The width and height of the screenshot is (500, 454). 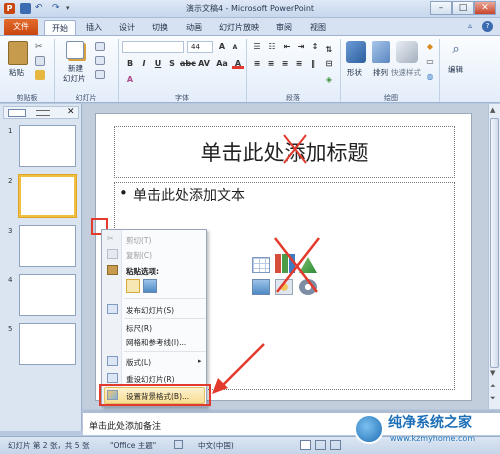 I want to click on shape-fill-icon: ◆, so click(x=430, y=46).